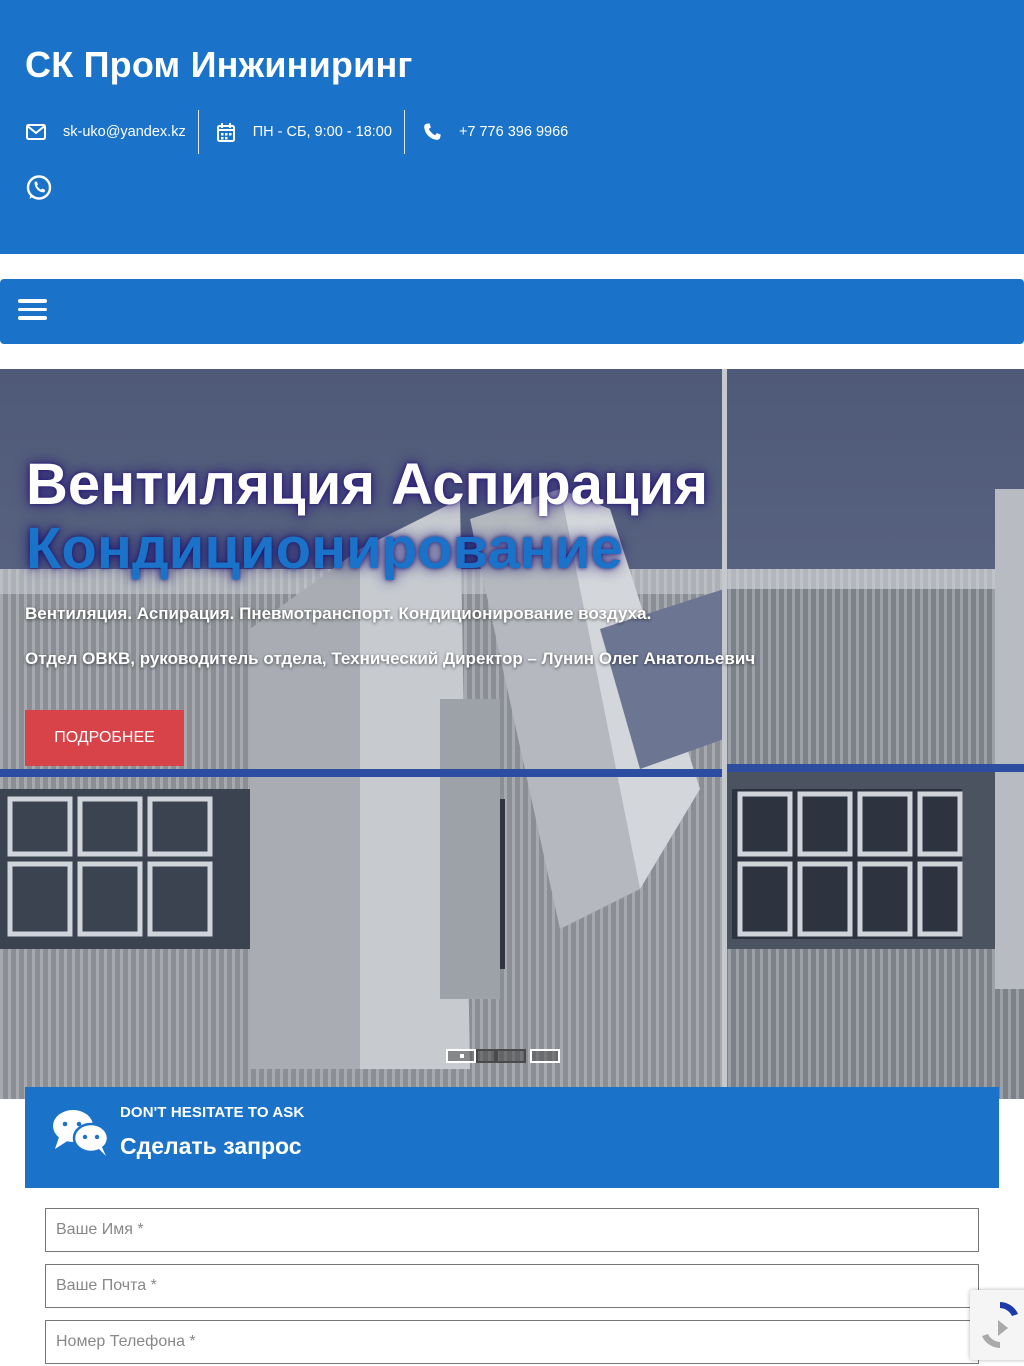 This screenshot has height=1366, width=1024. Describe the element at coordinates (39, 188) in the screenshot. I see `whatsapp-icon` at that location.